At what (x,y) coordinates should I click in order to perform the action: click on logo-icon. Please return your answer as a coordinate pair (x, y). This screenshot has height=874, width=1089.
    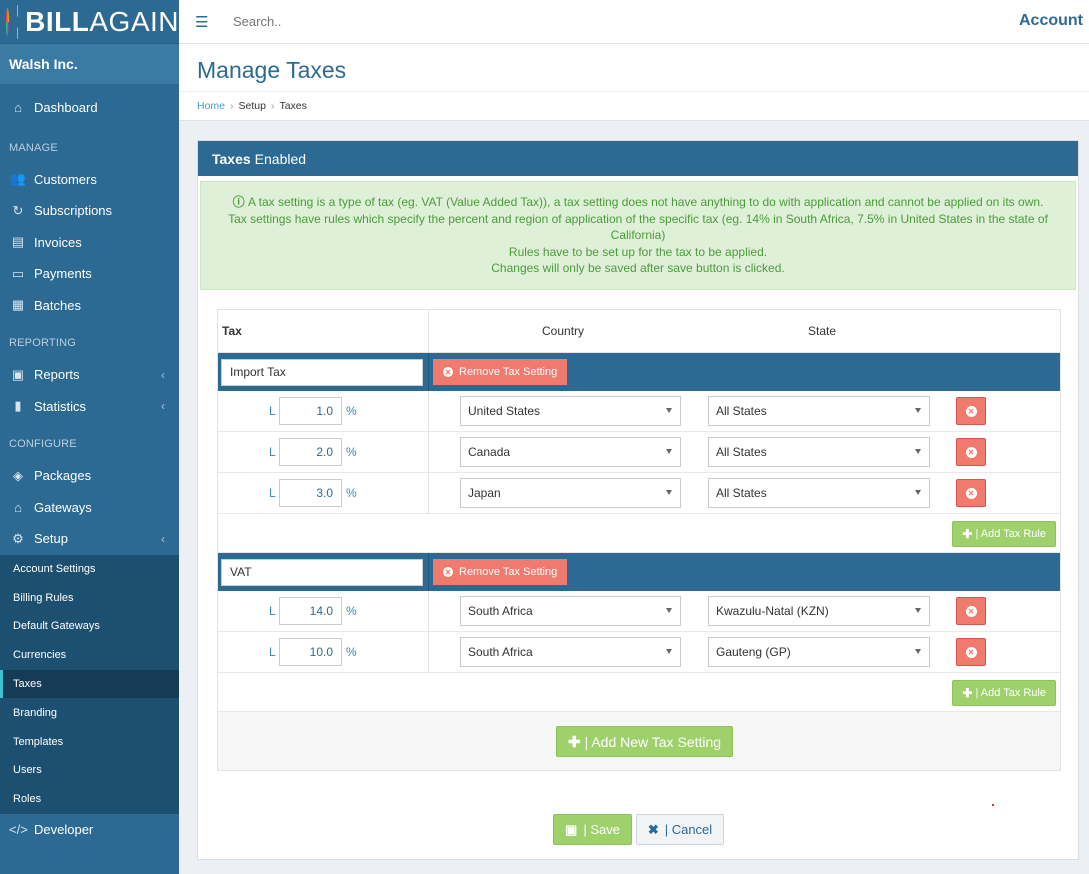
    Looking at the image, I should click on (16, 21).